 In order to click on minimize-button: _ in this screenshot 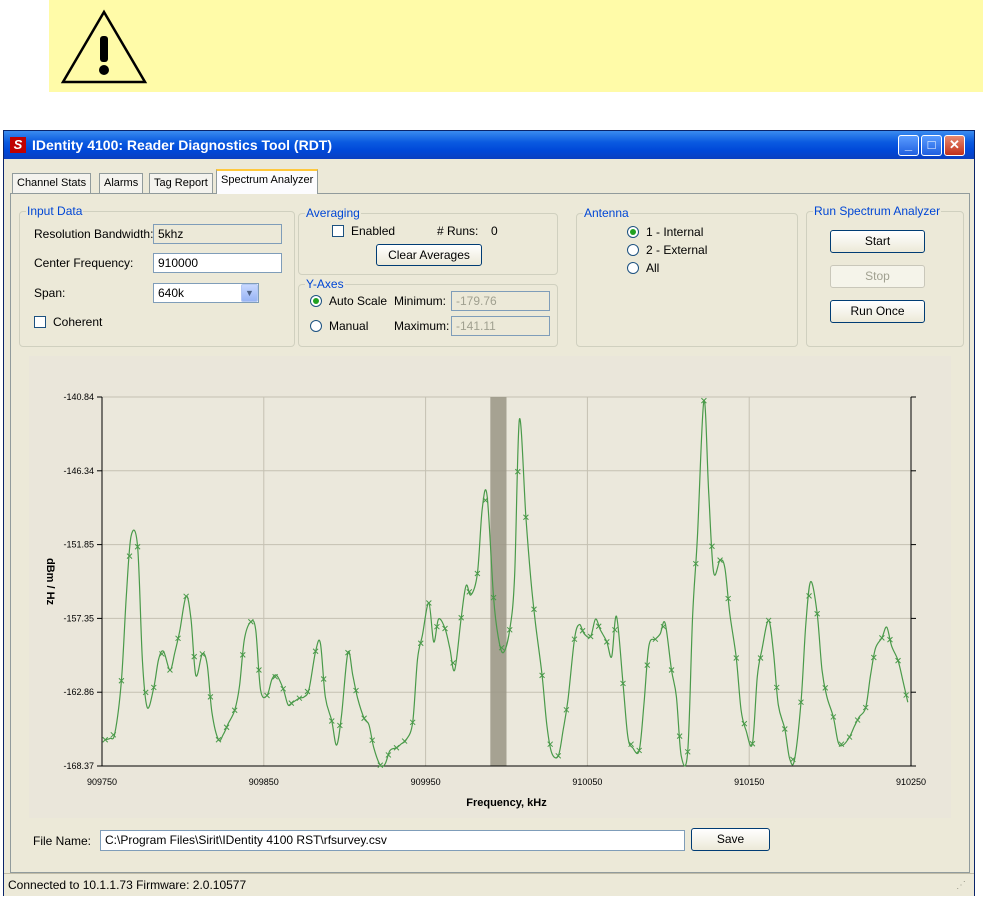, I will do `click(908, 145)`.